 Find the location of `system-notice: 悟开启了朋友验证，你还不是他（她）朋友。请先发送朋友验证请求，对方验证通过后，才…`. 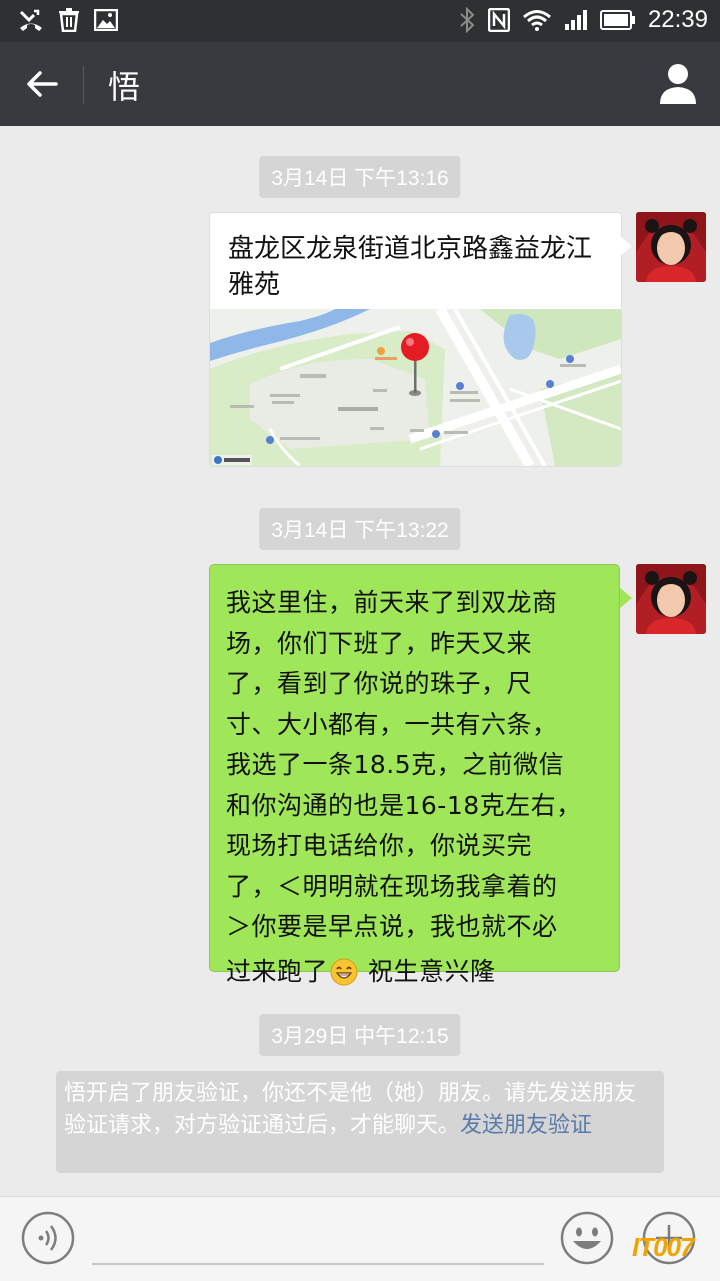

system-notice: 悟开启了朋友验证，你还不是他（她）朋友。请先发送朋友验证请求，对方验证通过后，才… is located at coordinates (360, 1122).